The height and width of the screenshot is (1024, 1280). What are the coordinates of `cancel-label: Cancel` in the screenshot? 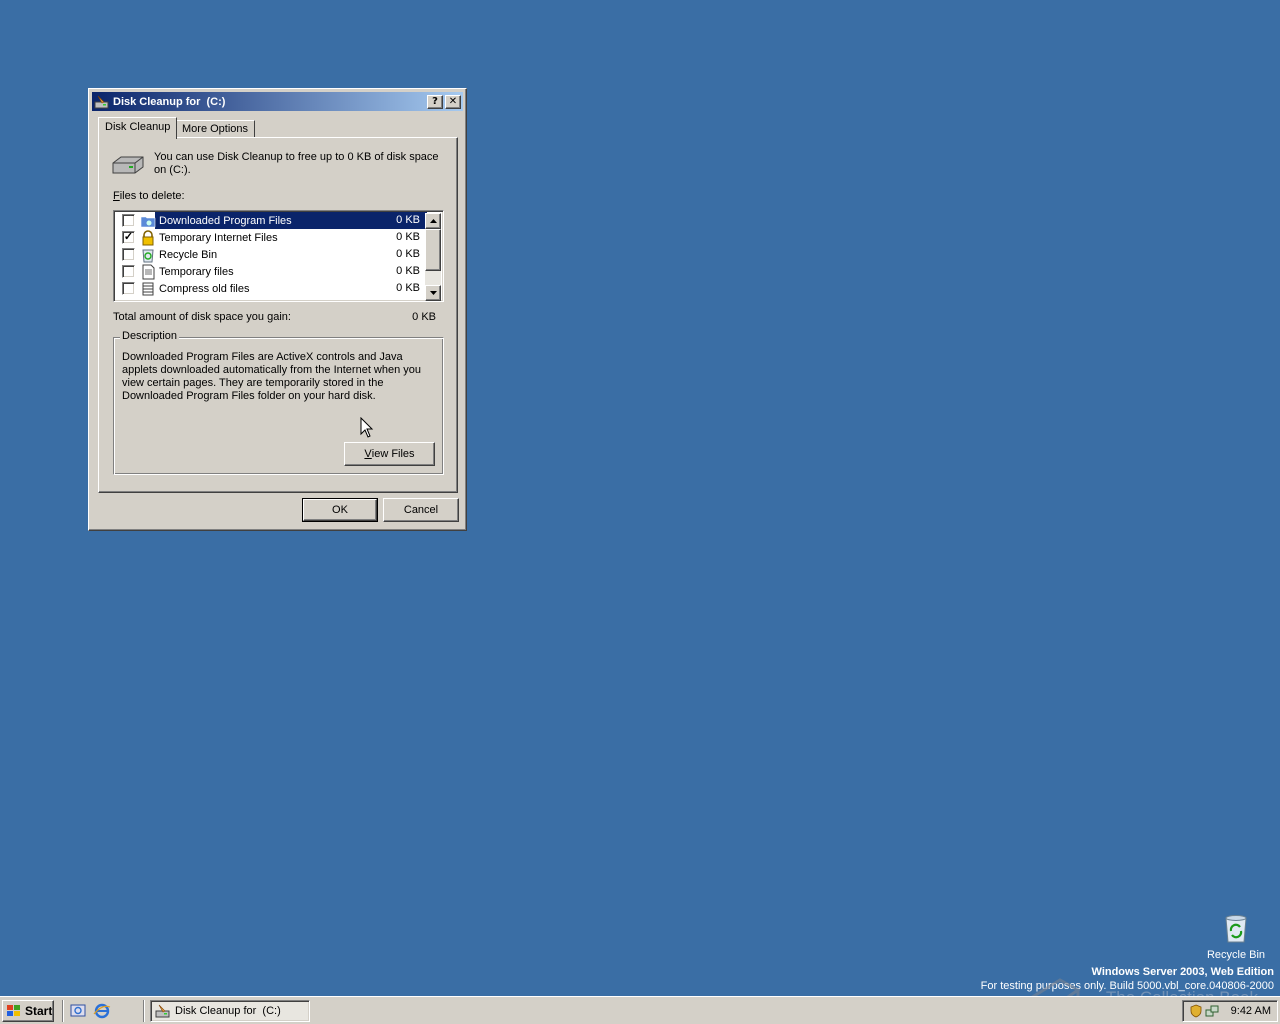 It's located at (421, 510).